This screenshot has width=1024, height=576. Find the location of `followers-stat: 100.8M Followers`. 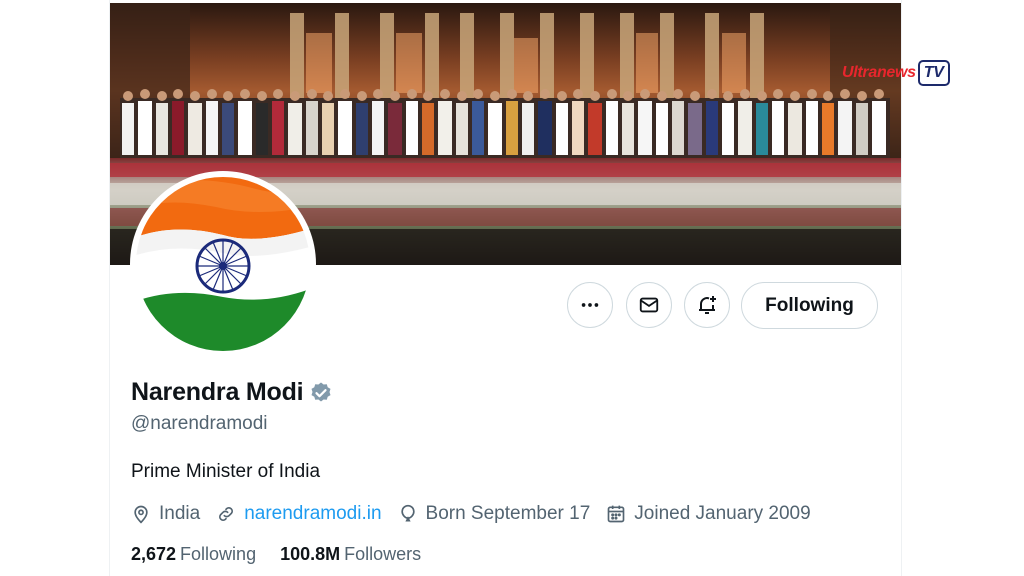

followers-stat: 100.8M Followers is located at coordinates (350, 554).